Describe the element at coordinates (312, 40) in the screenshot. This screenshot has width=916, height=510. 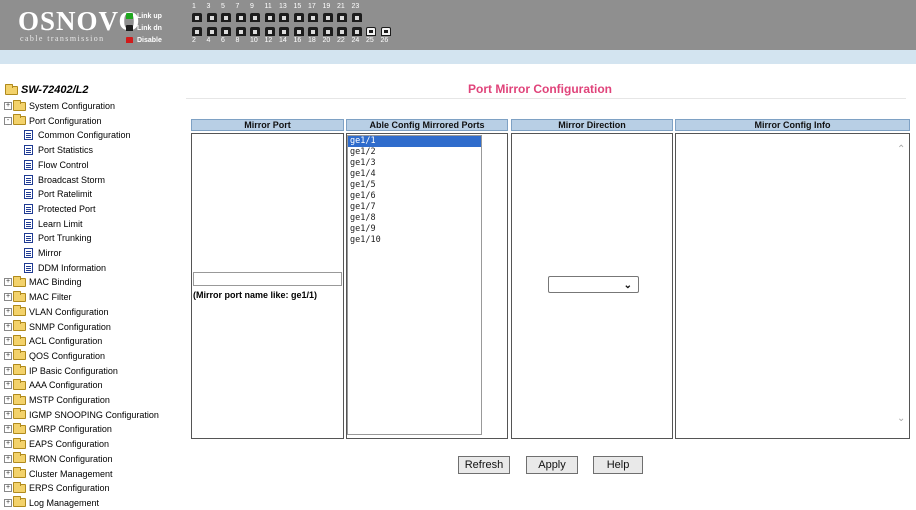
I see `port-number: 18` at that location.